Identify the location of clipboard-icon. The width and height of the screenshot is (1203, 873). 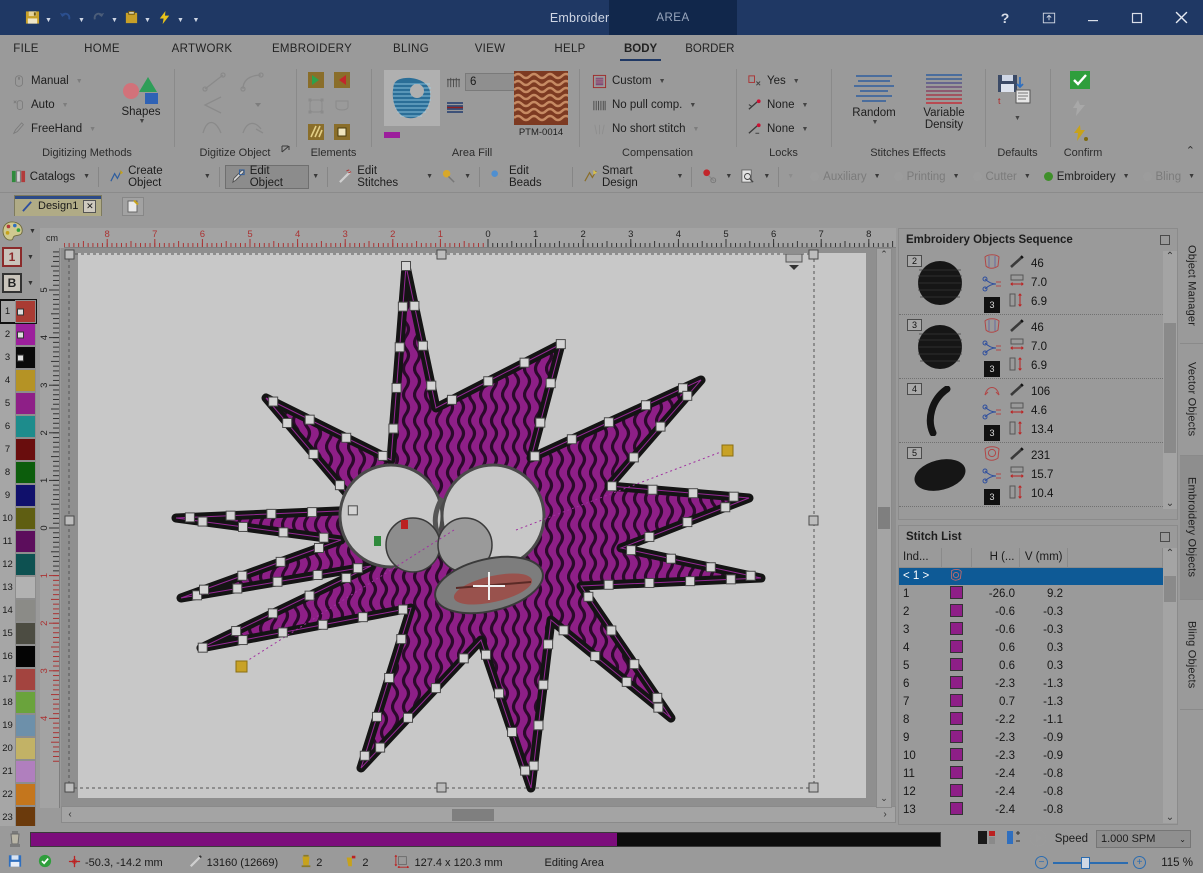
(131, 18).